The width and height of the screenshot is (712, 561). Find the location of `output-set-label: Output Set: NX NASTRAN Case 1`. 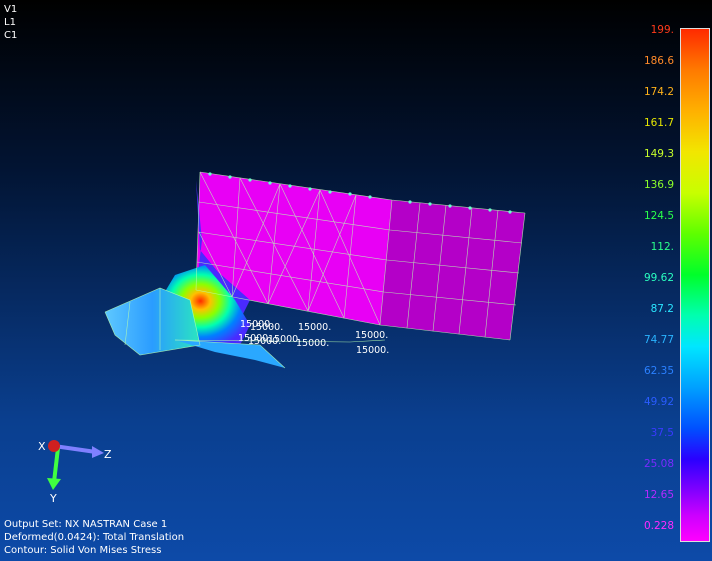

output-set-label: Output Set: NX NASTRAN Case 1 is located at coordinates (86, 524).